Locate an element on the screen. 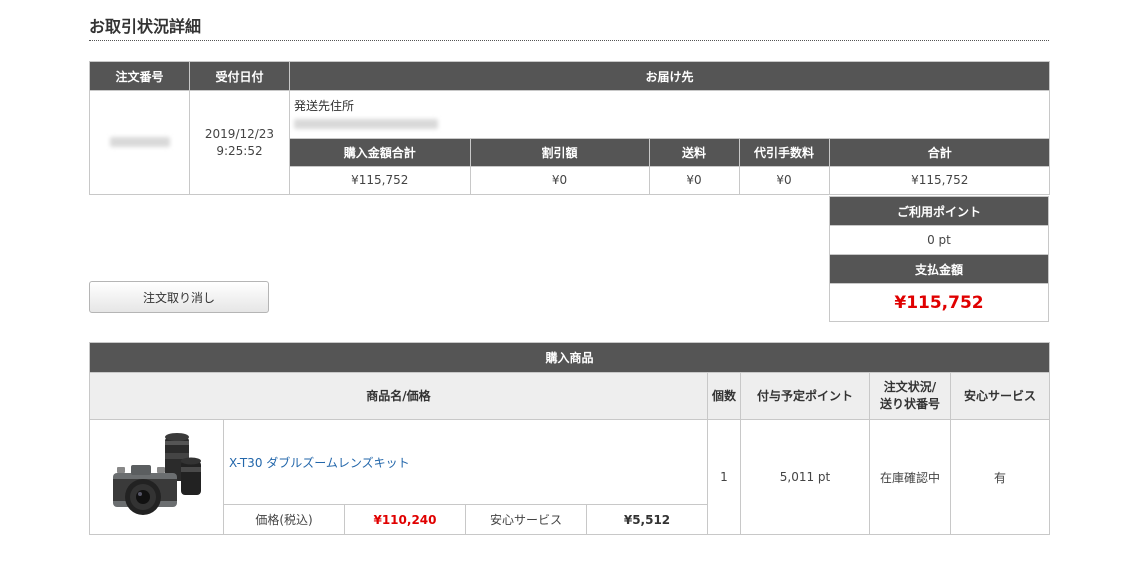 This screenshot has width=1144, height=572. camera-icon is located at coordinates (156, 473).